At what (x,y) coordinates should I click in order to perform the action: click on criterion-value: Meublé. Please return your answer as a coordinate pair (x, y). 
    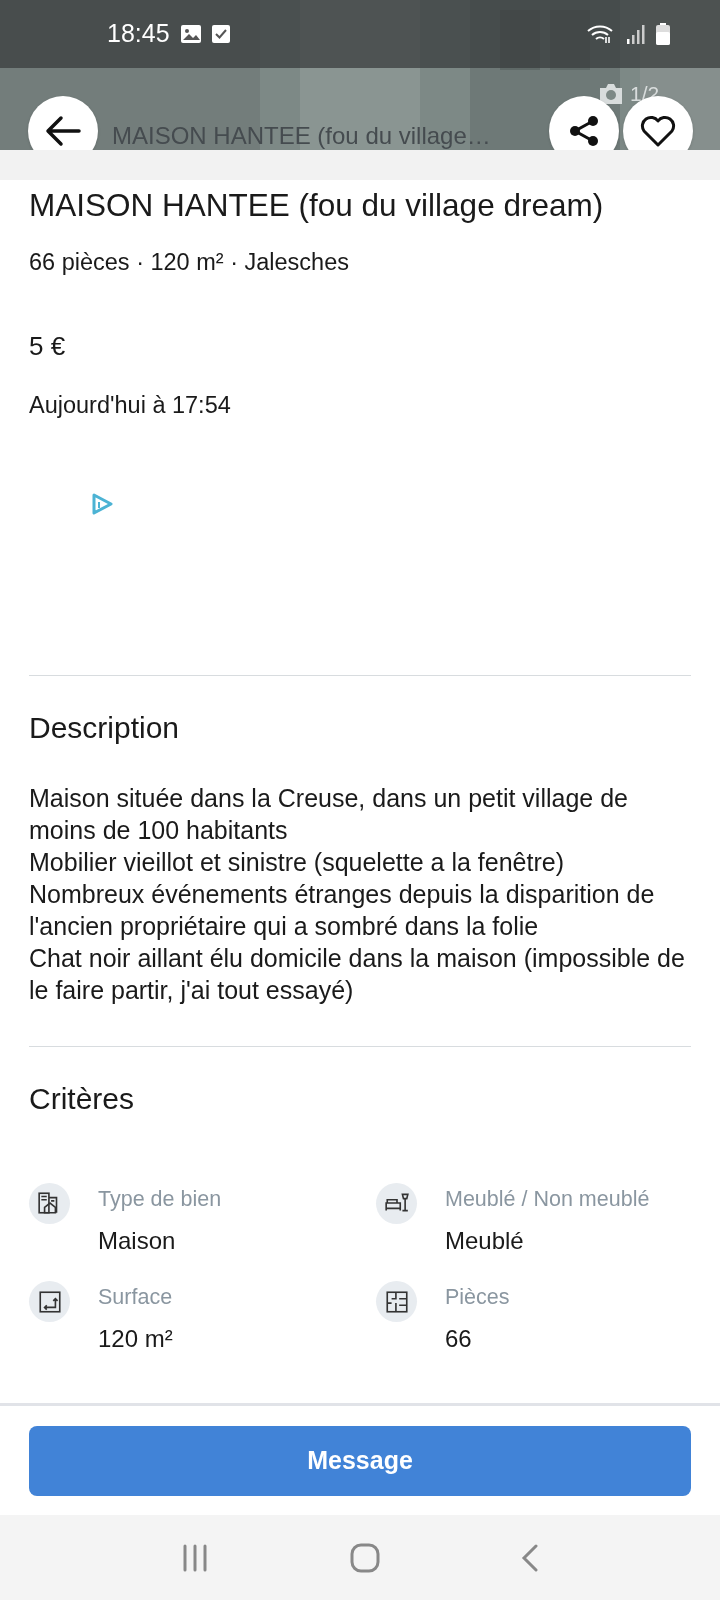
    Looking at the image, I should click on (485, 1241).